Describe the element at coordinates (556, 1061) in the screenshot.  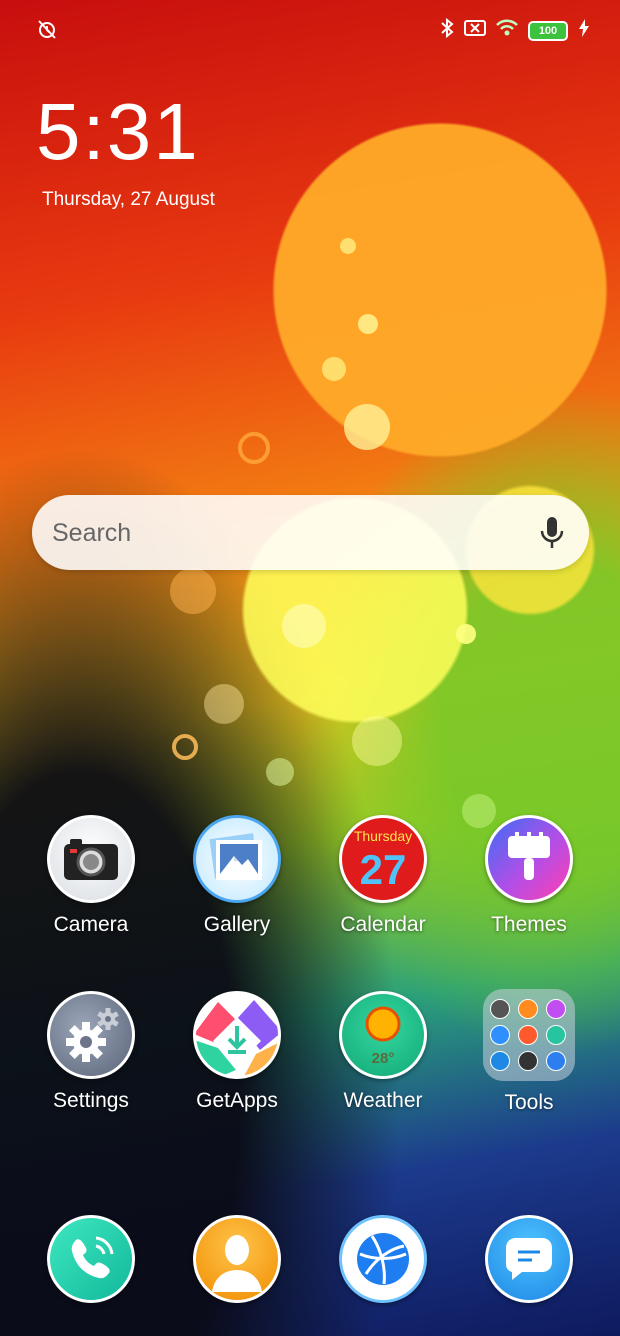
I see `cleaner-icon` at that location.